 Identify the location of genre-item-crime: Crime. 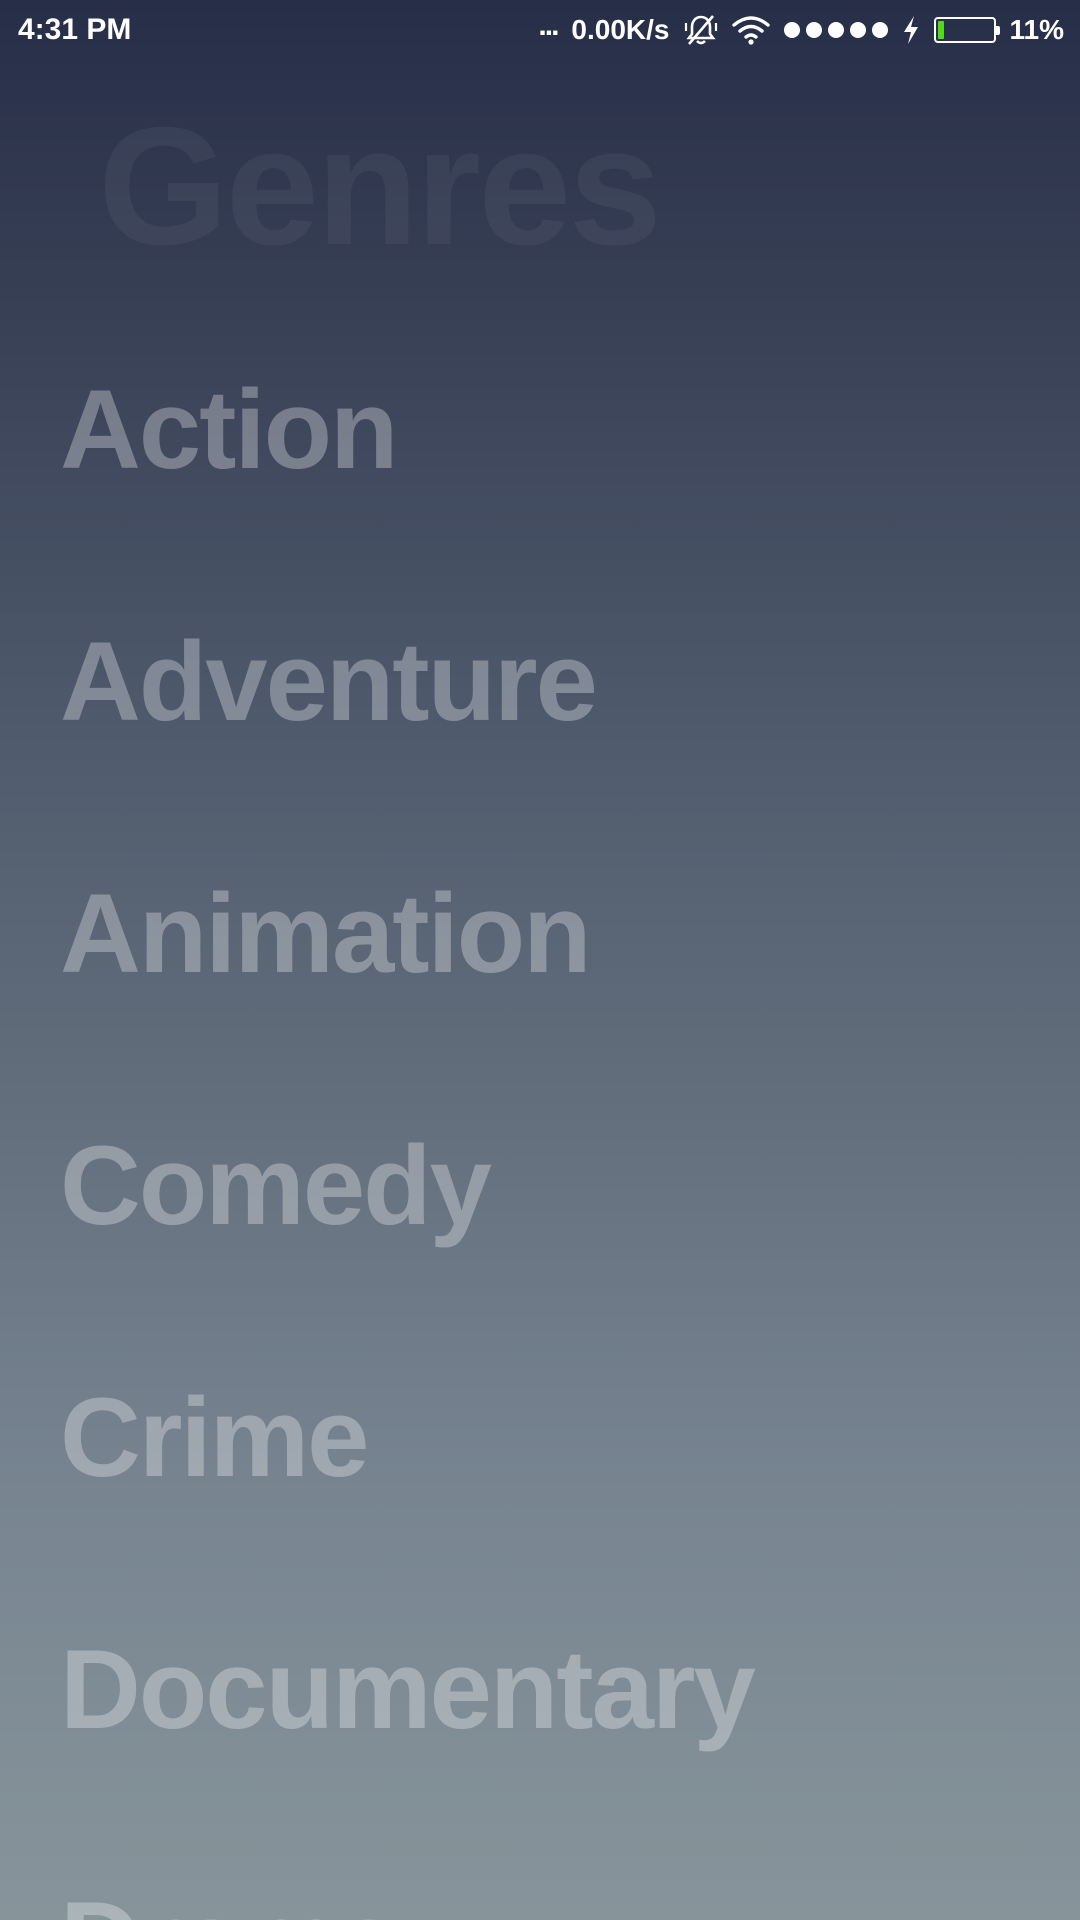
(214, 1438).